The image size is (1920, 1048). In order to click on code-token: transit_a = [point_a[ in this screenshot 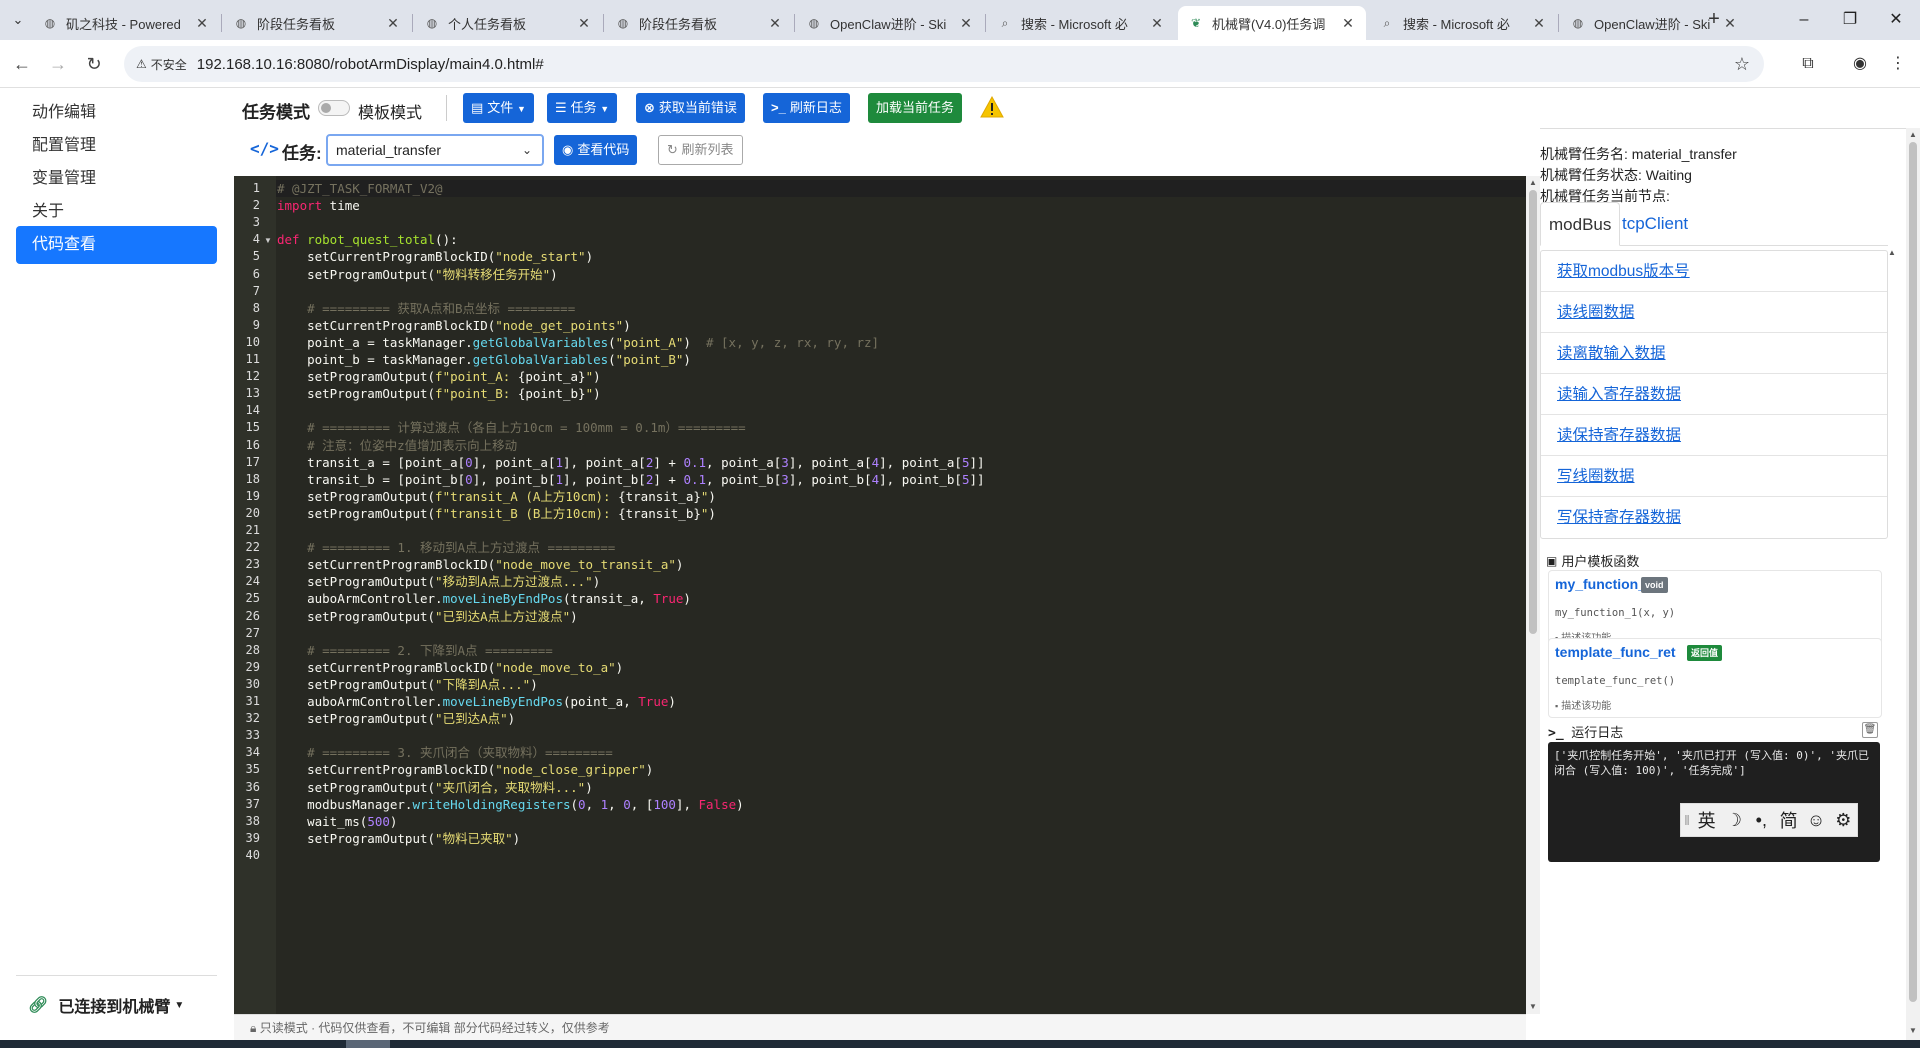, I will do `click(371, 462)`.